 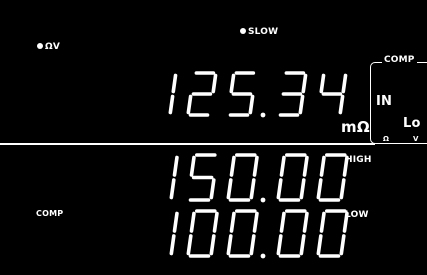 I want to click on main-reading, so click(x=258, y=94).